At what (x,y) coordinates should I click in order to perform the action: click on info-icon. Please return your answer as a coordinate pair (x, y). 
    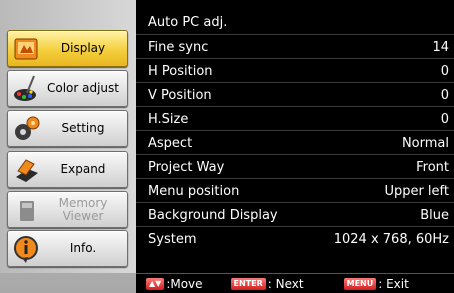
    Looking at the image, I should click on (26, 249).